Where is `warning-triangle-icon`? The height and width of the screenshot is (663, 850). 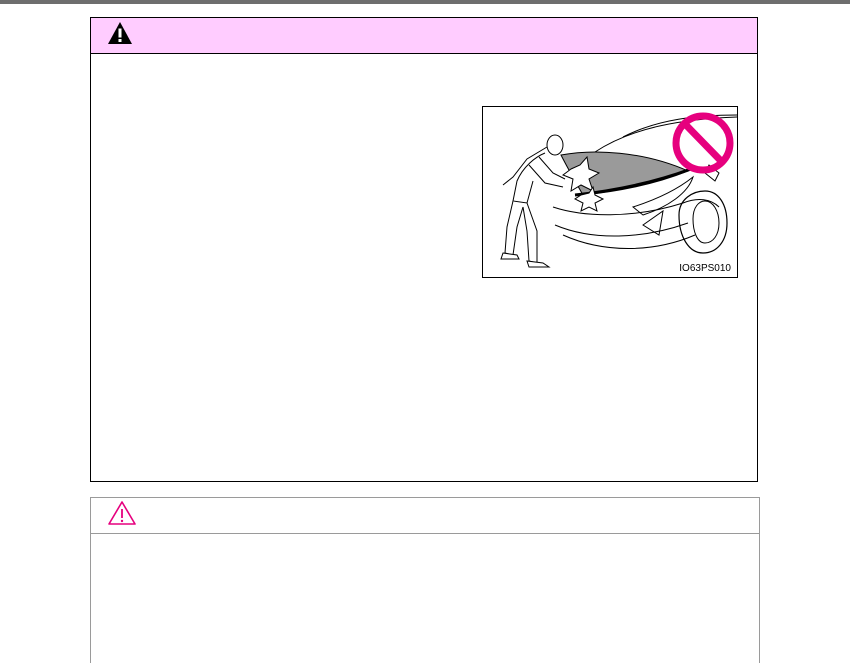 warning-triangle-icon is located at coordinates (120, 35).